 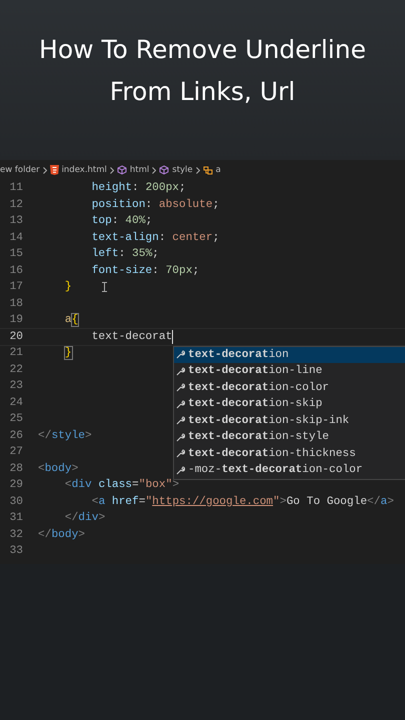 I want to click on code-line: text-decorat, so click(x=131, y=336).